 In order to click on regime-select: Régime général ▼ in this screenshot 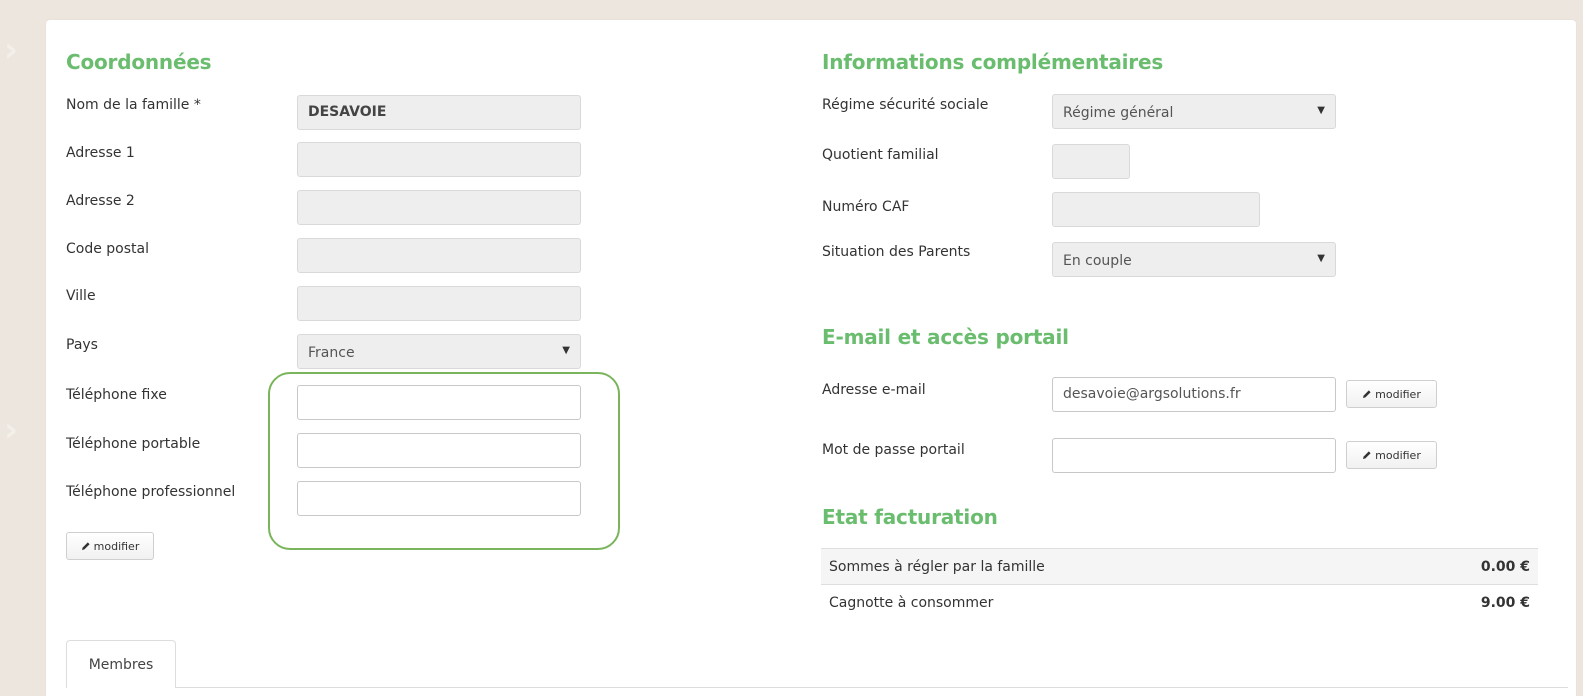, I will do `click(1194, 111)`.